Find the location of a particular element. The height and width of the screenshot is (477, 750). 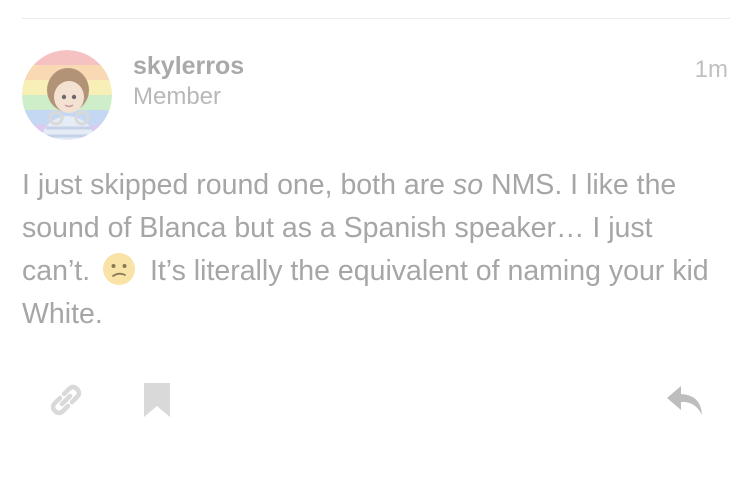

bookmark-icon is located at coordinates (157, 400).